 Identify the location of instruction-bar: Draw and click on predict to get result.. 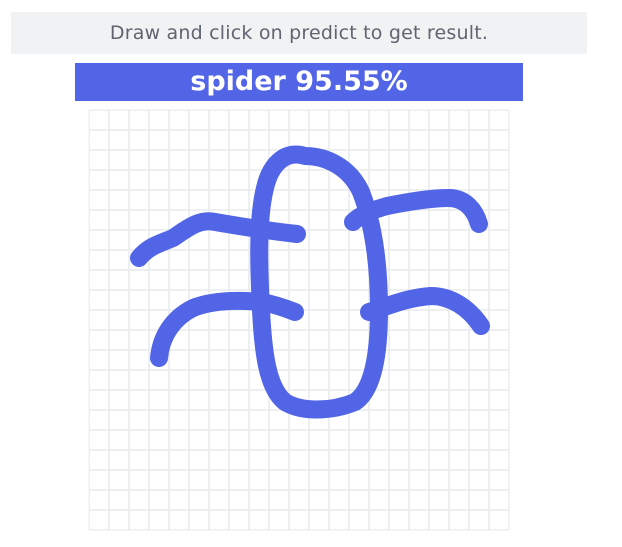
(299, 33).